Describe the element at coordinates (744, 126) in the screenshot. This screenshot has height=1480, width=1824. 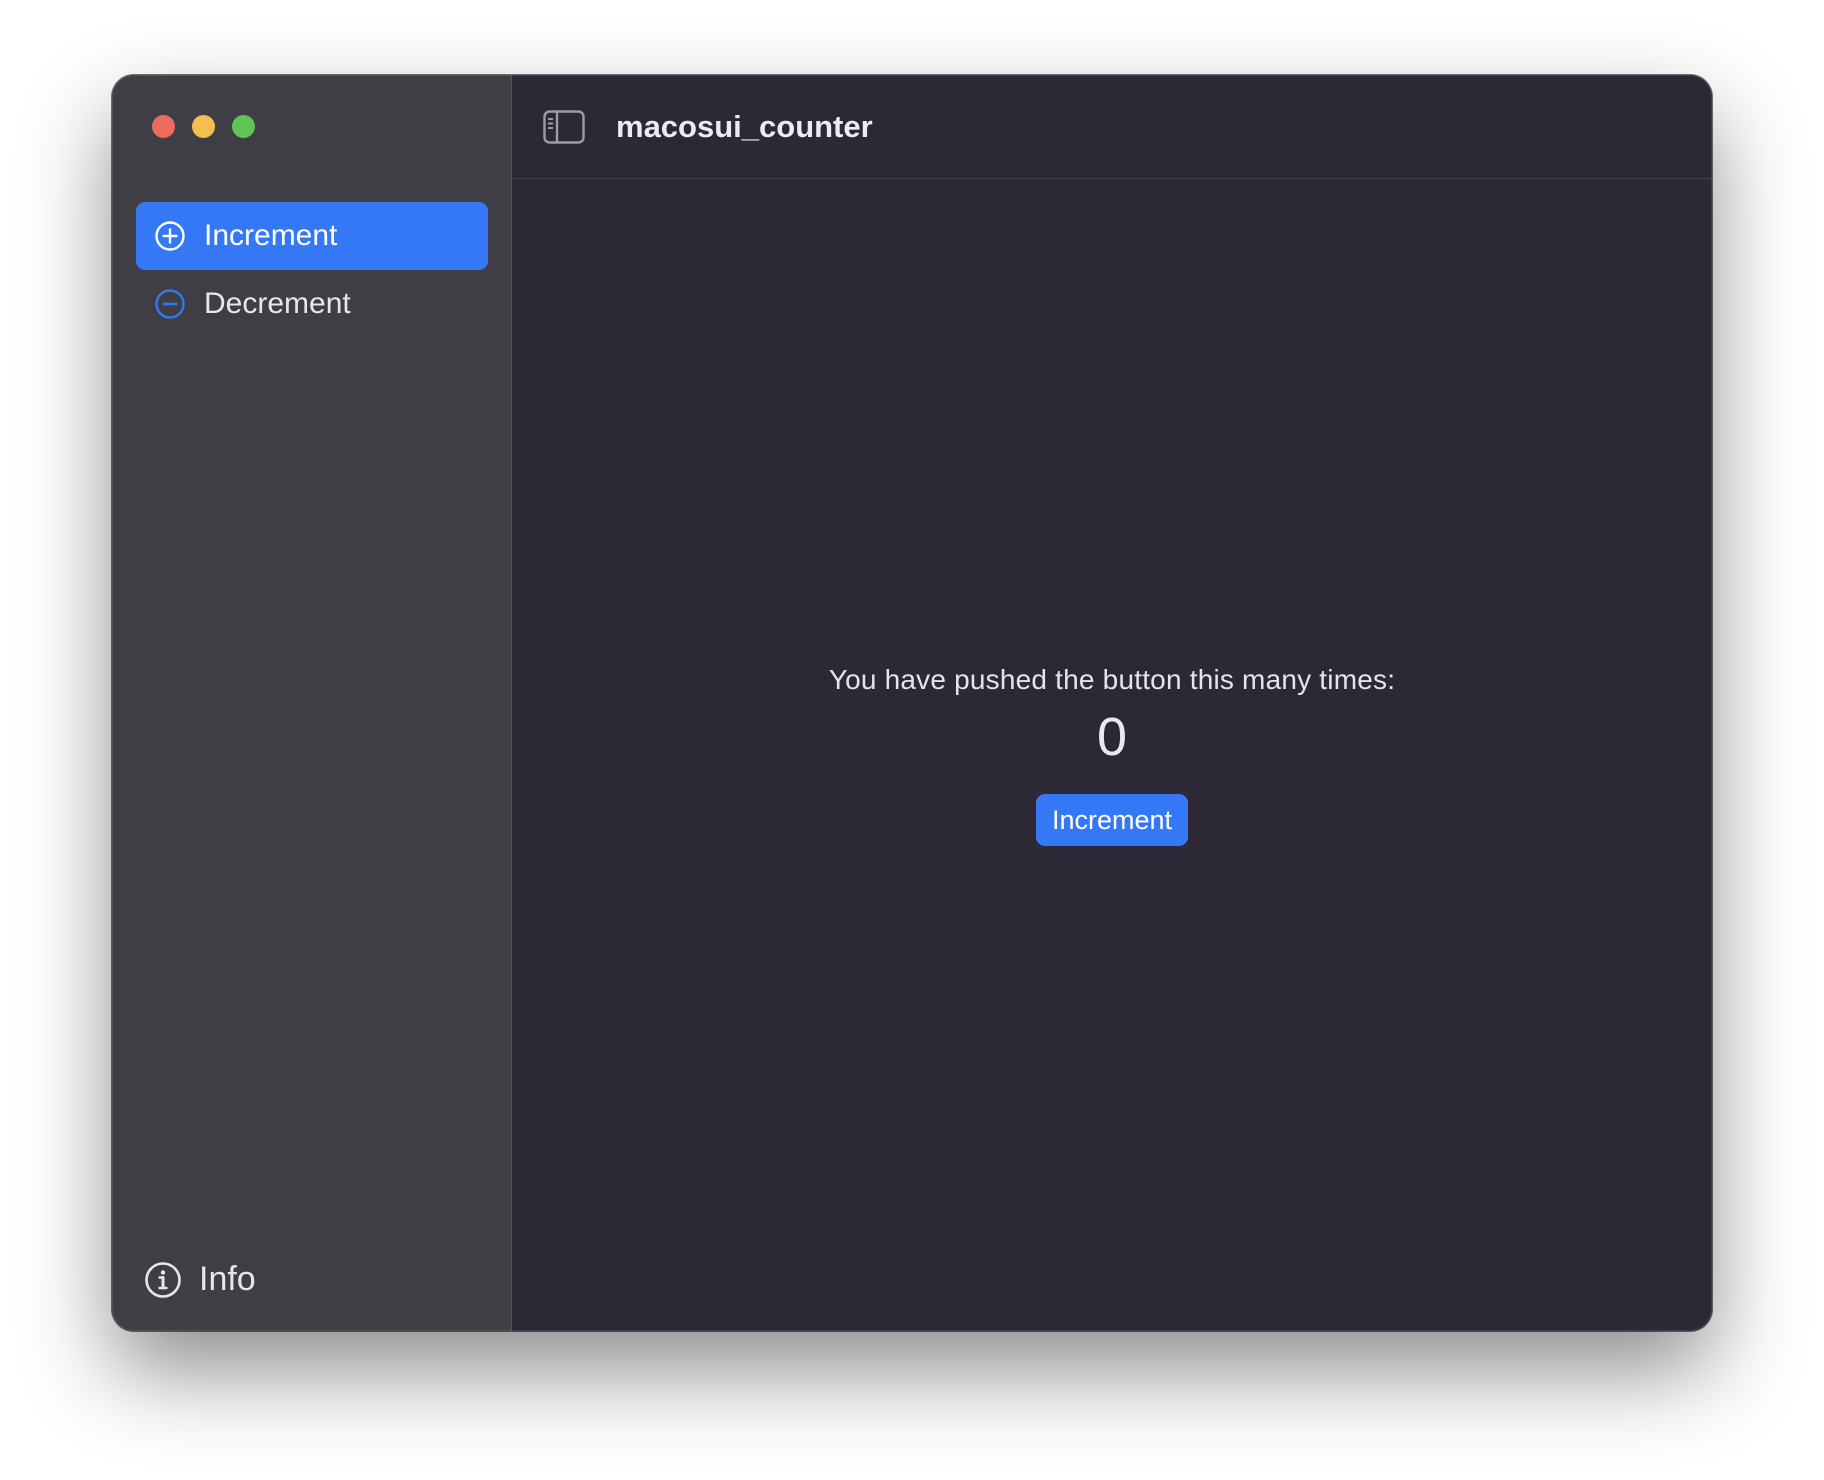
I see `window-title: macosui_counter` at that location.